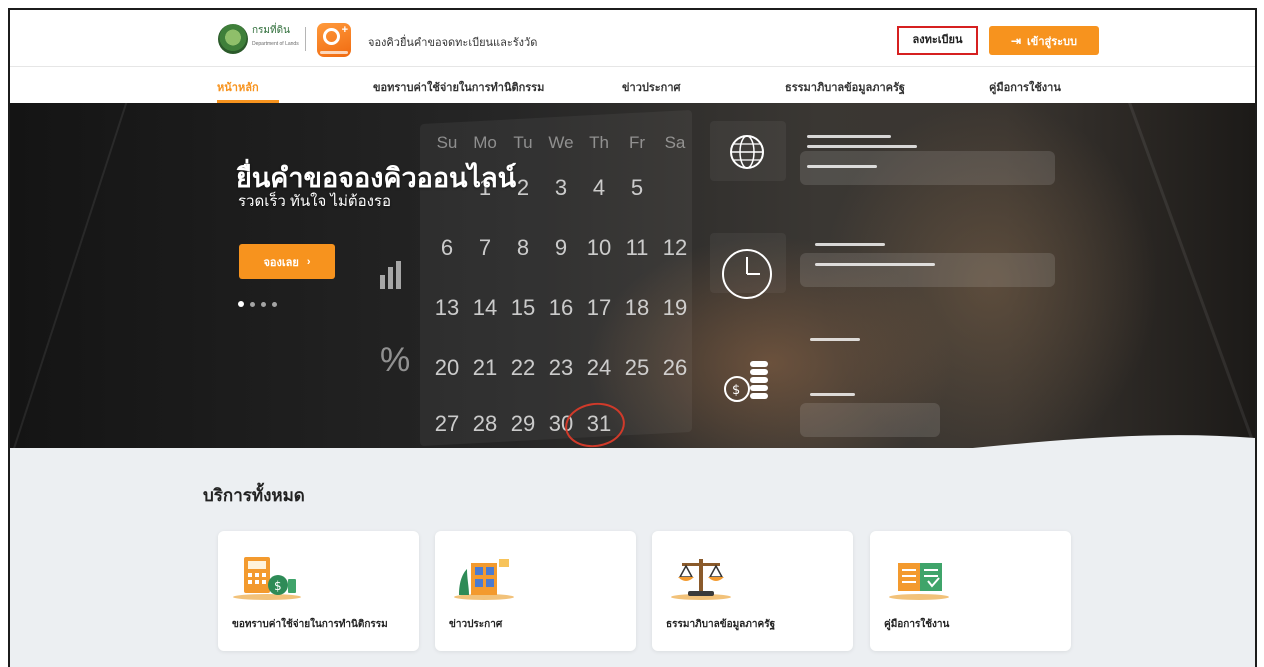 The height and width of the screenshot is (667, 1264). I want to click on calendar-week-row: 6 7 8 9 10 11 12, so click(563, 248).